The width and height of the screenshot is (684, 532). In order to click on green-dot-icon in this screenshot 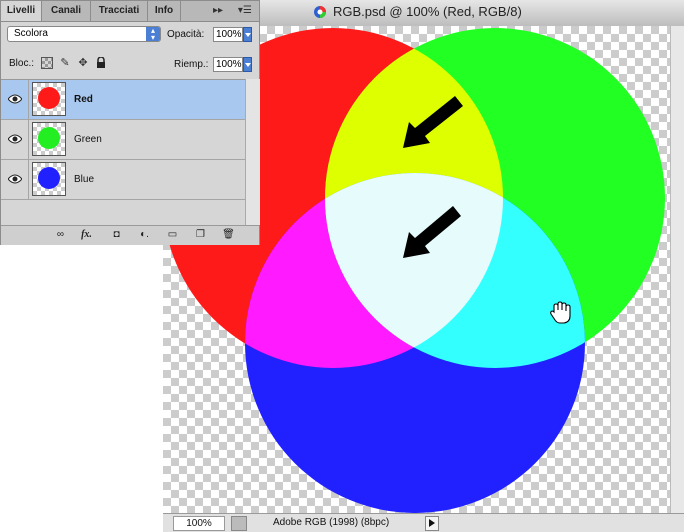, I will do `click(49, 138)`.